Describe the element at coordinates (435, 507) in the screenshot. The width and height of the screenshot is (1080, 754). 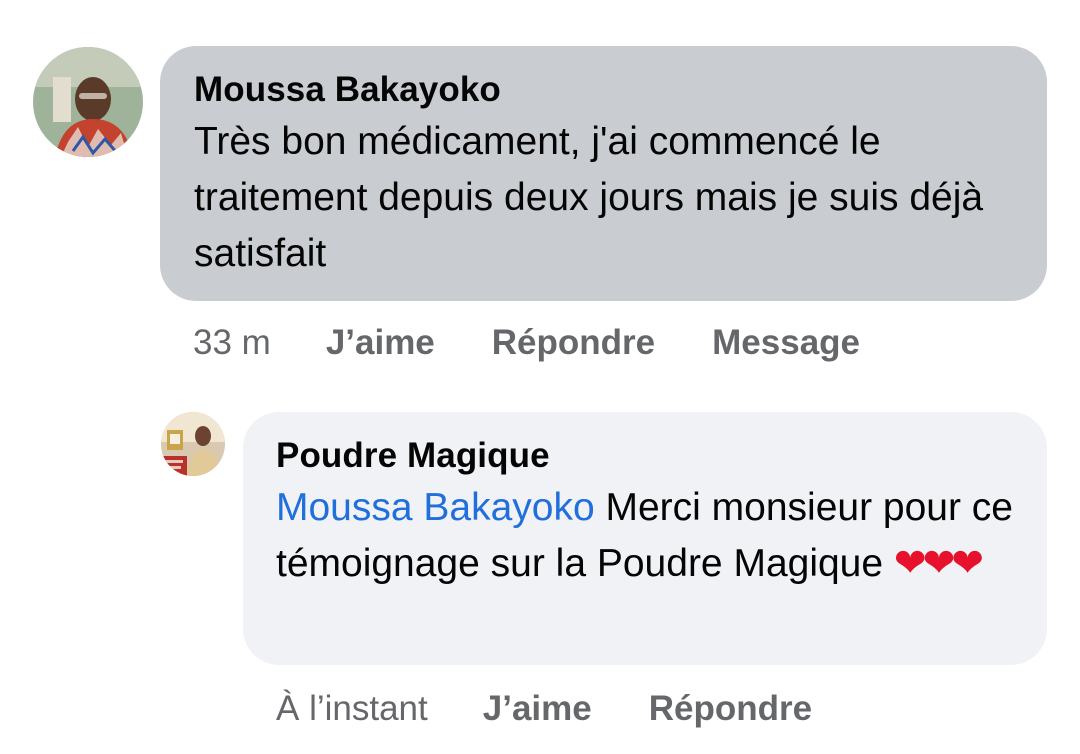
I see `mention-link: Moussa Bakayoko` at that location.